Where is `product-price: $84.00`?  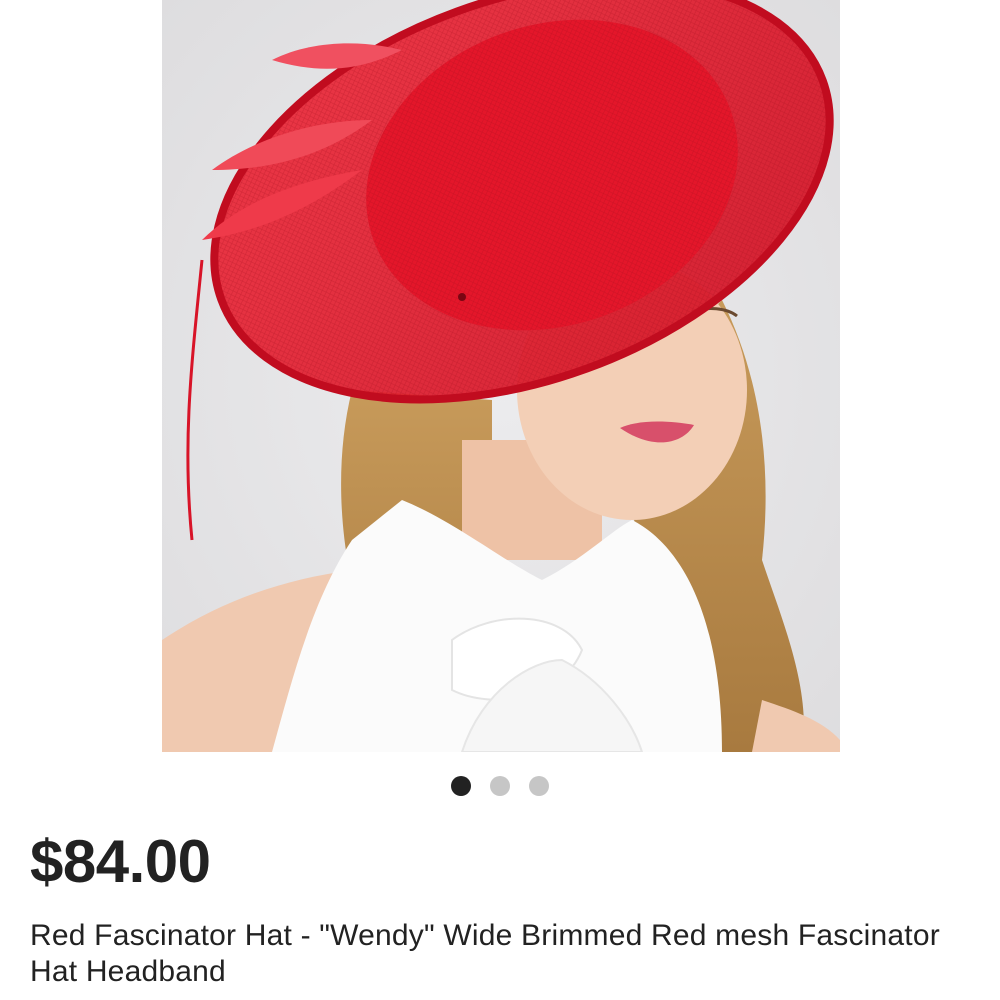 product-price: $84.00 is located at coordinates (120, 861).